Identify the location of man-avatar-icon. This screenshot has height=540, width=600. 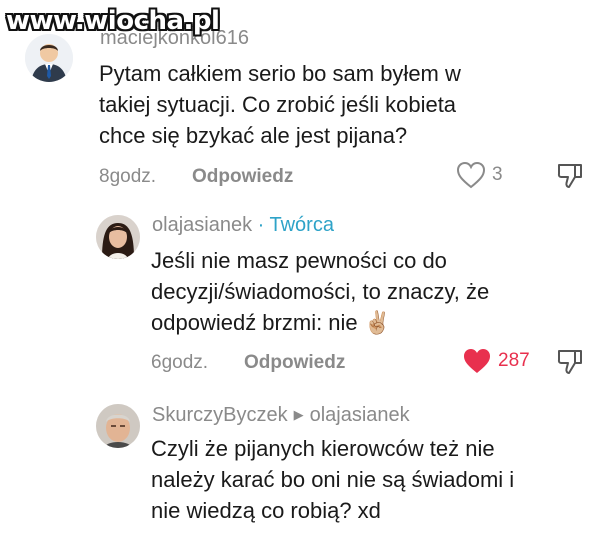
(118, 426).